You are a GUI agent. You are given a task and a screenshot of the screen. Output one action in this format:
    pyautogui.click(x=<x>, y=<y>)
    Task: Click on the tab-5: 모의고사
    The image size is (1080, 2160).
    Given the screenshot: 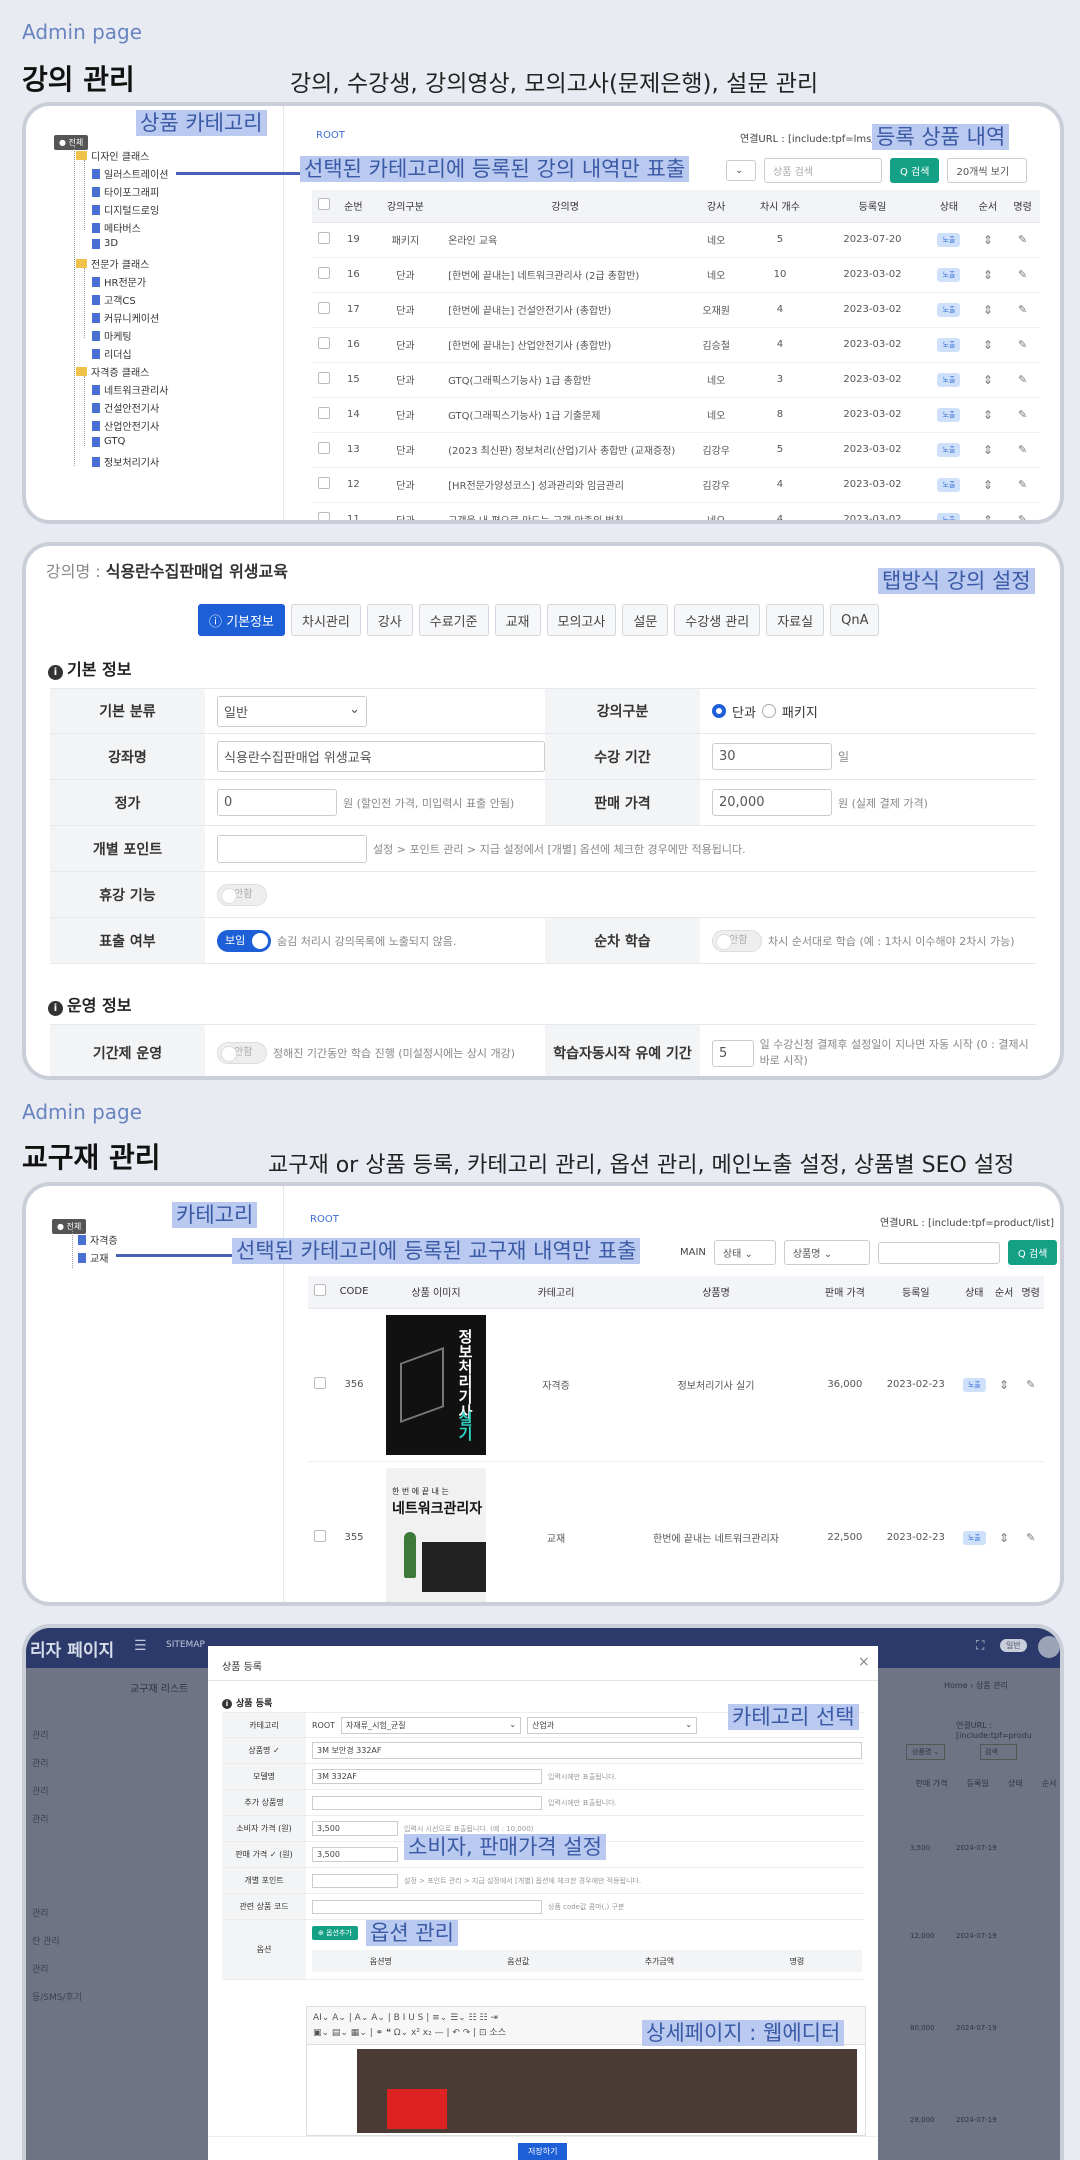 What is the action you would take?
    pyautogui.click(x=581, y=620)
    